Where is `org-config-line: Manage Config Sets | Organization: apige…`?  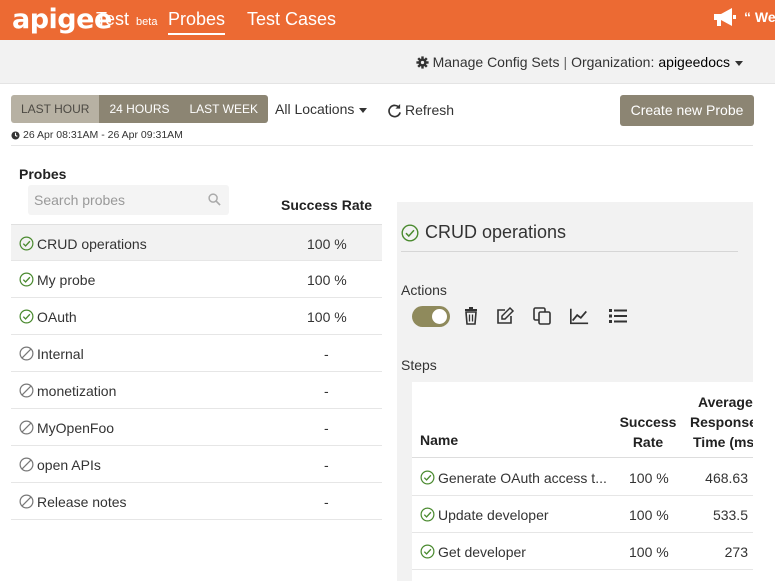
org-config-line: Manage Config Sets | Organization: apige… is located at coordinates (579, 62).